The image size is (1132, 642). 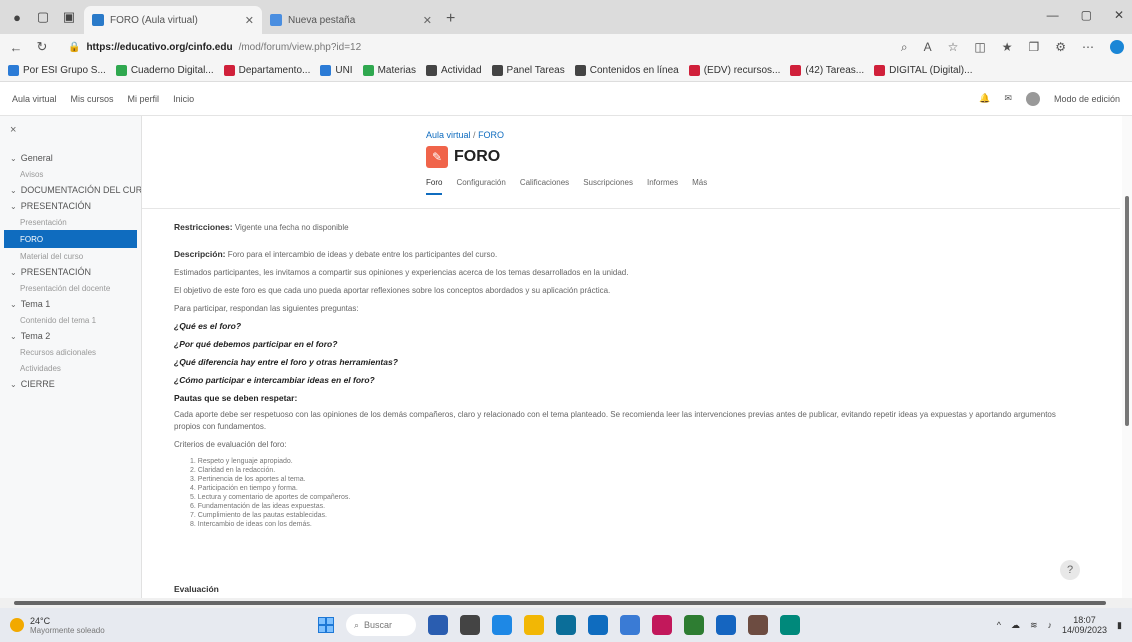 What do you see at coordinates (662, 186) in the screenshot?
I see `secondary-tab: Informes` at bounding box center [662, 186].